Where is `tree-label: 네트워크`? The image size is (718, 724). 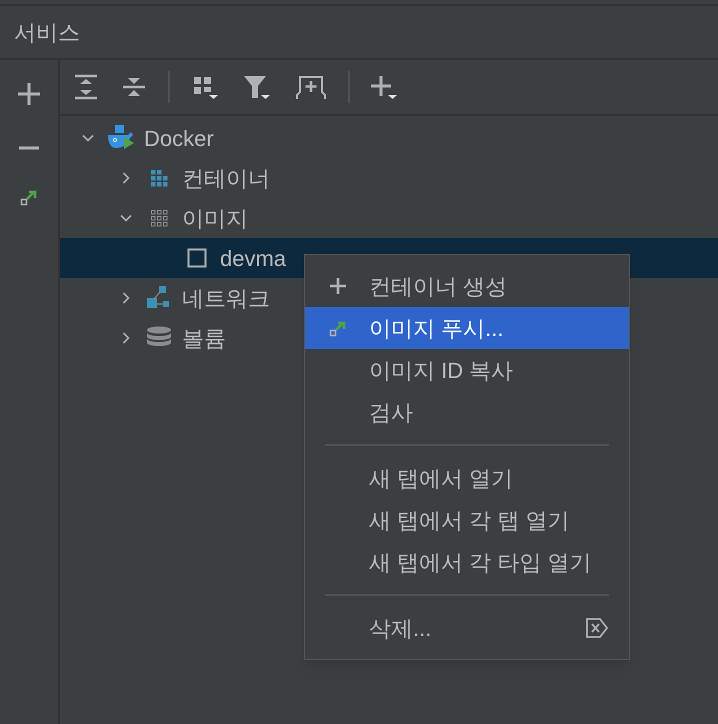 tree-label: 네트워크 is located at coordinates (226, 298).